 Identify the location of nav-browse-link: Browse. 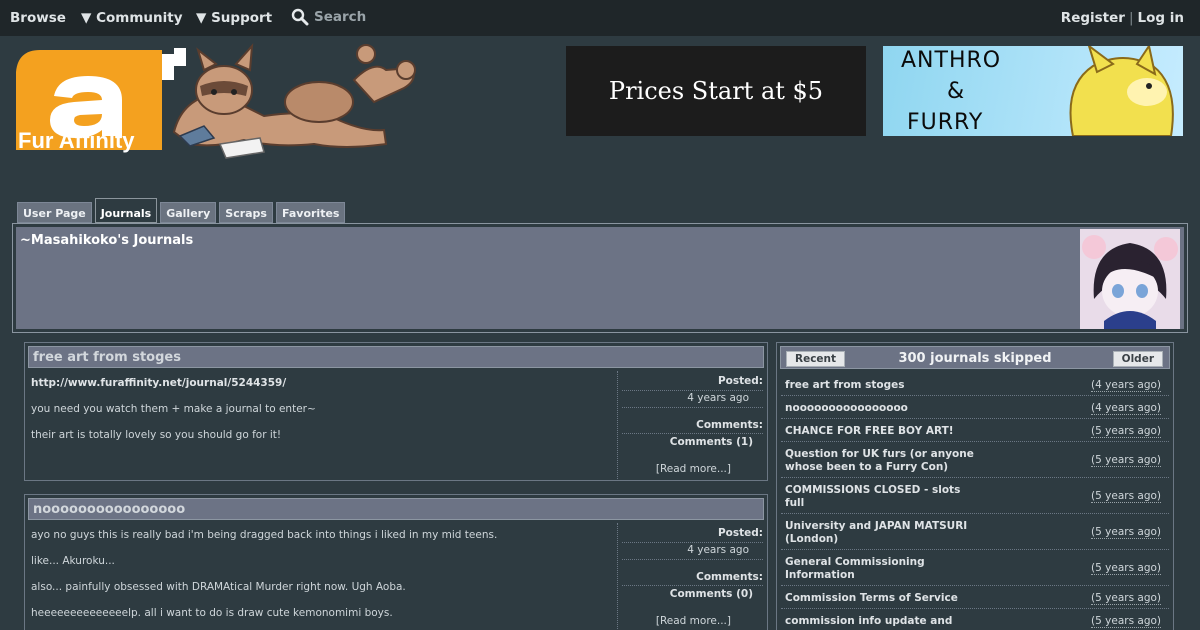
(38, 18).